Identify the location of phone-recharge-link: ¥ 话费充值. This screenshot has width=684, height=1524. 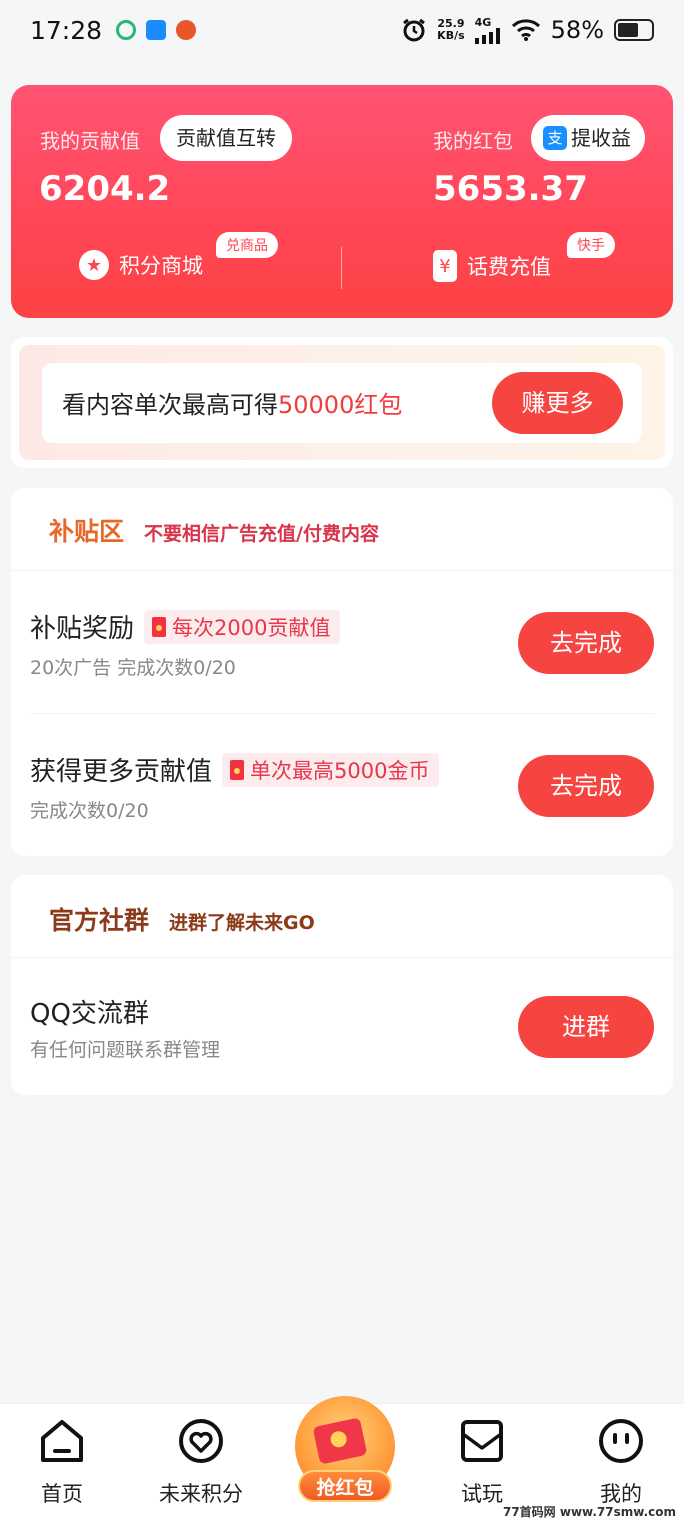
(492, 266).